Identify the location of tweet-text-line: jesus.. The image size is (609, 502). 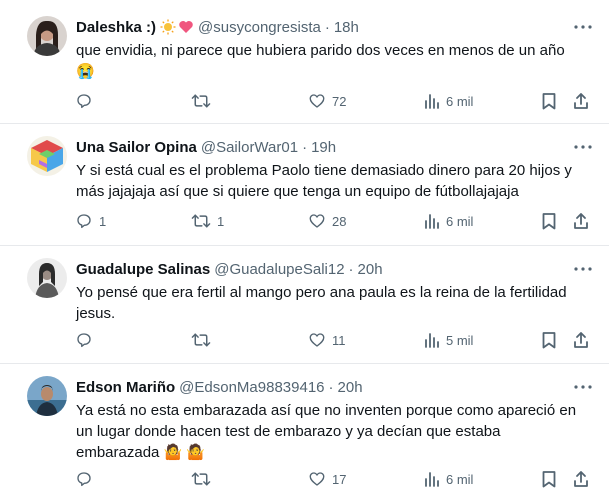
(96, 313).